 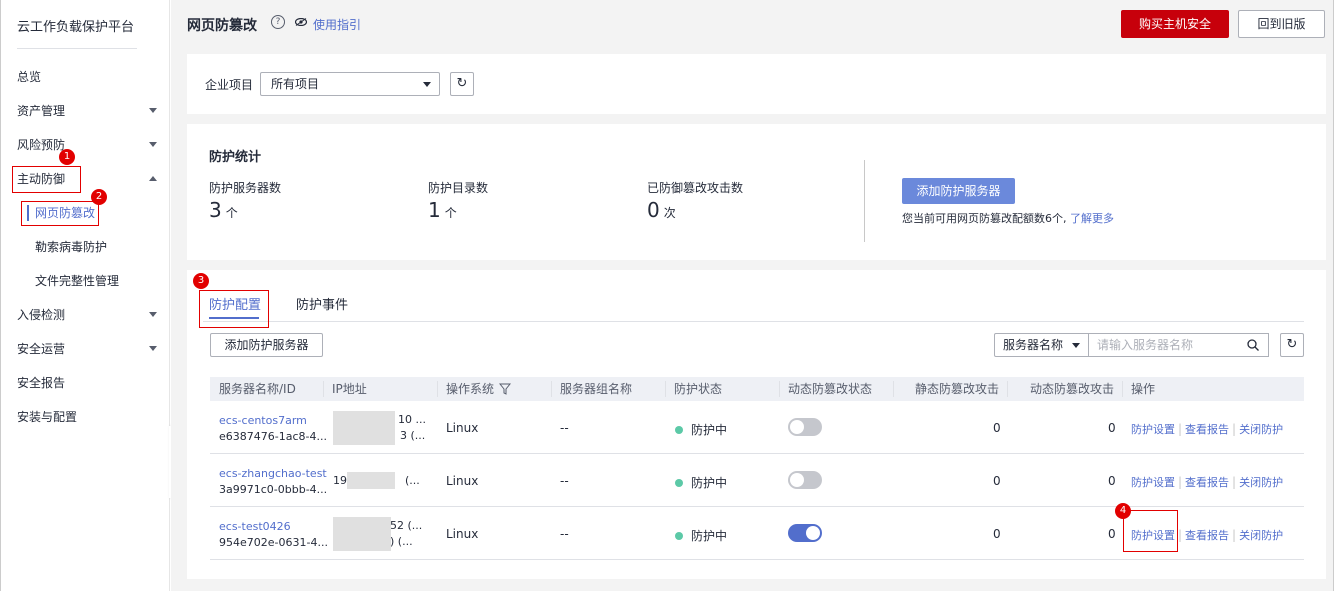 I want to click on help-icon: ?, so click(x=278, y=22).